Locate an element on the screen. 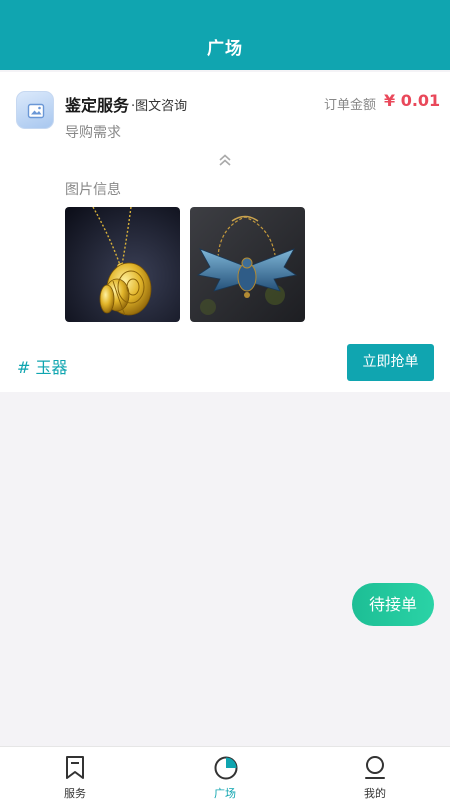  order-amount-label: 订单金额 is located at coordinates (350, 105).